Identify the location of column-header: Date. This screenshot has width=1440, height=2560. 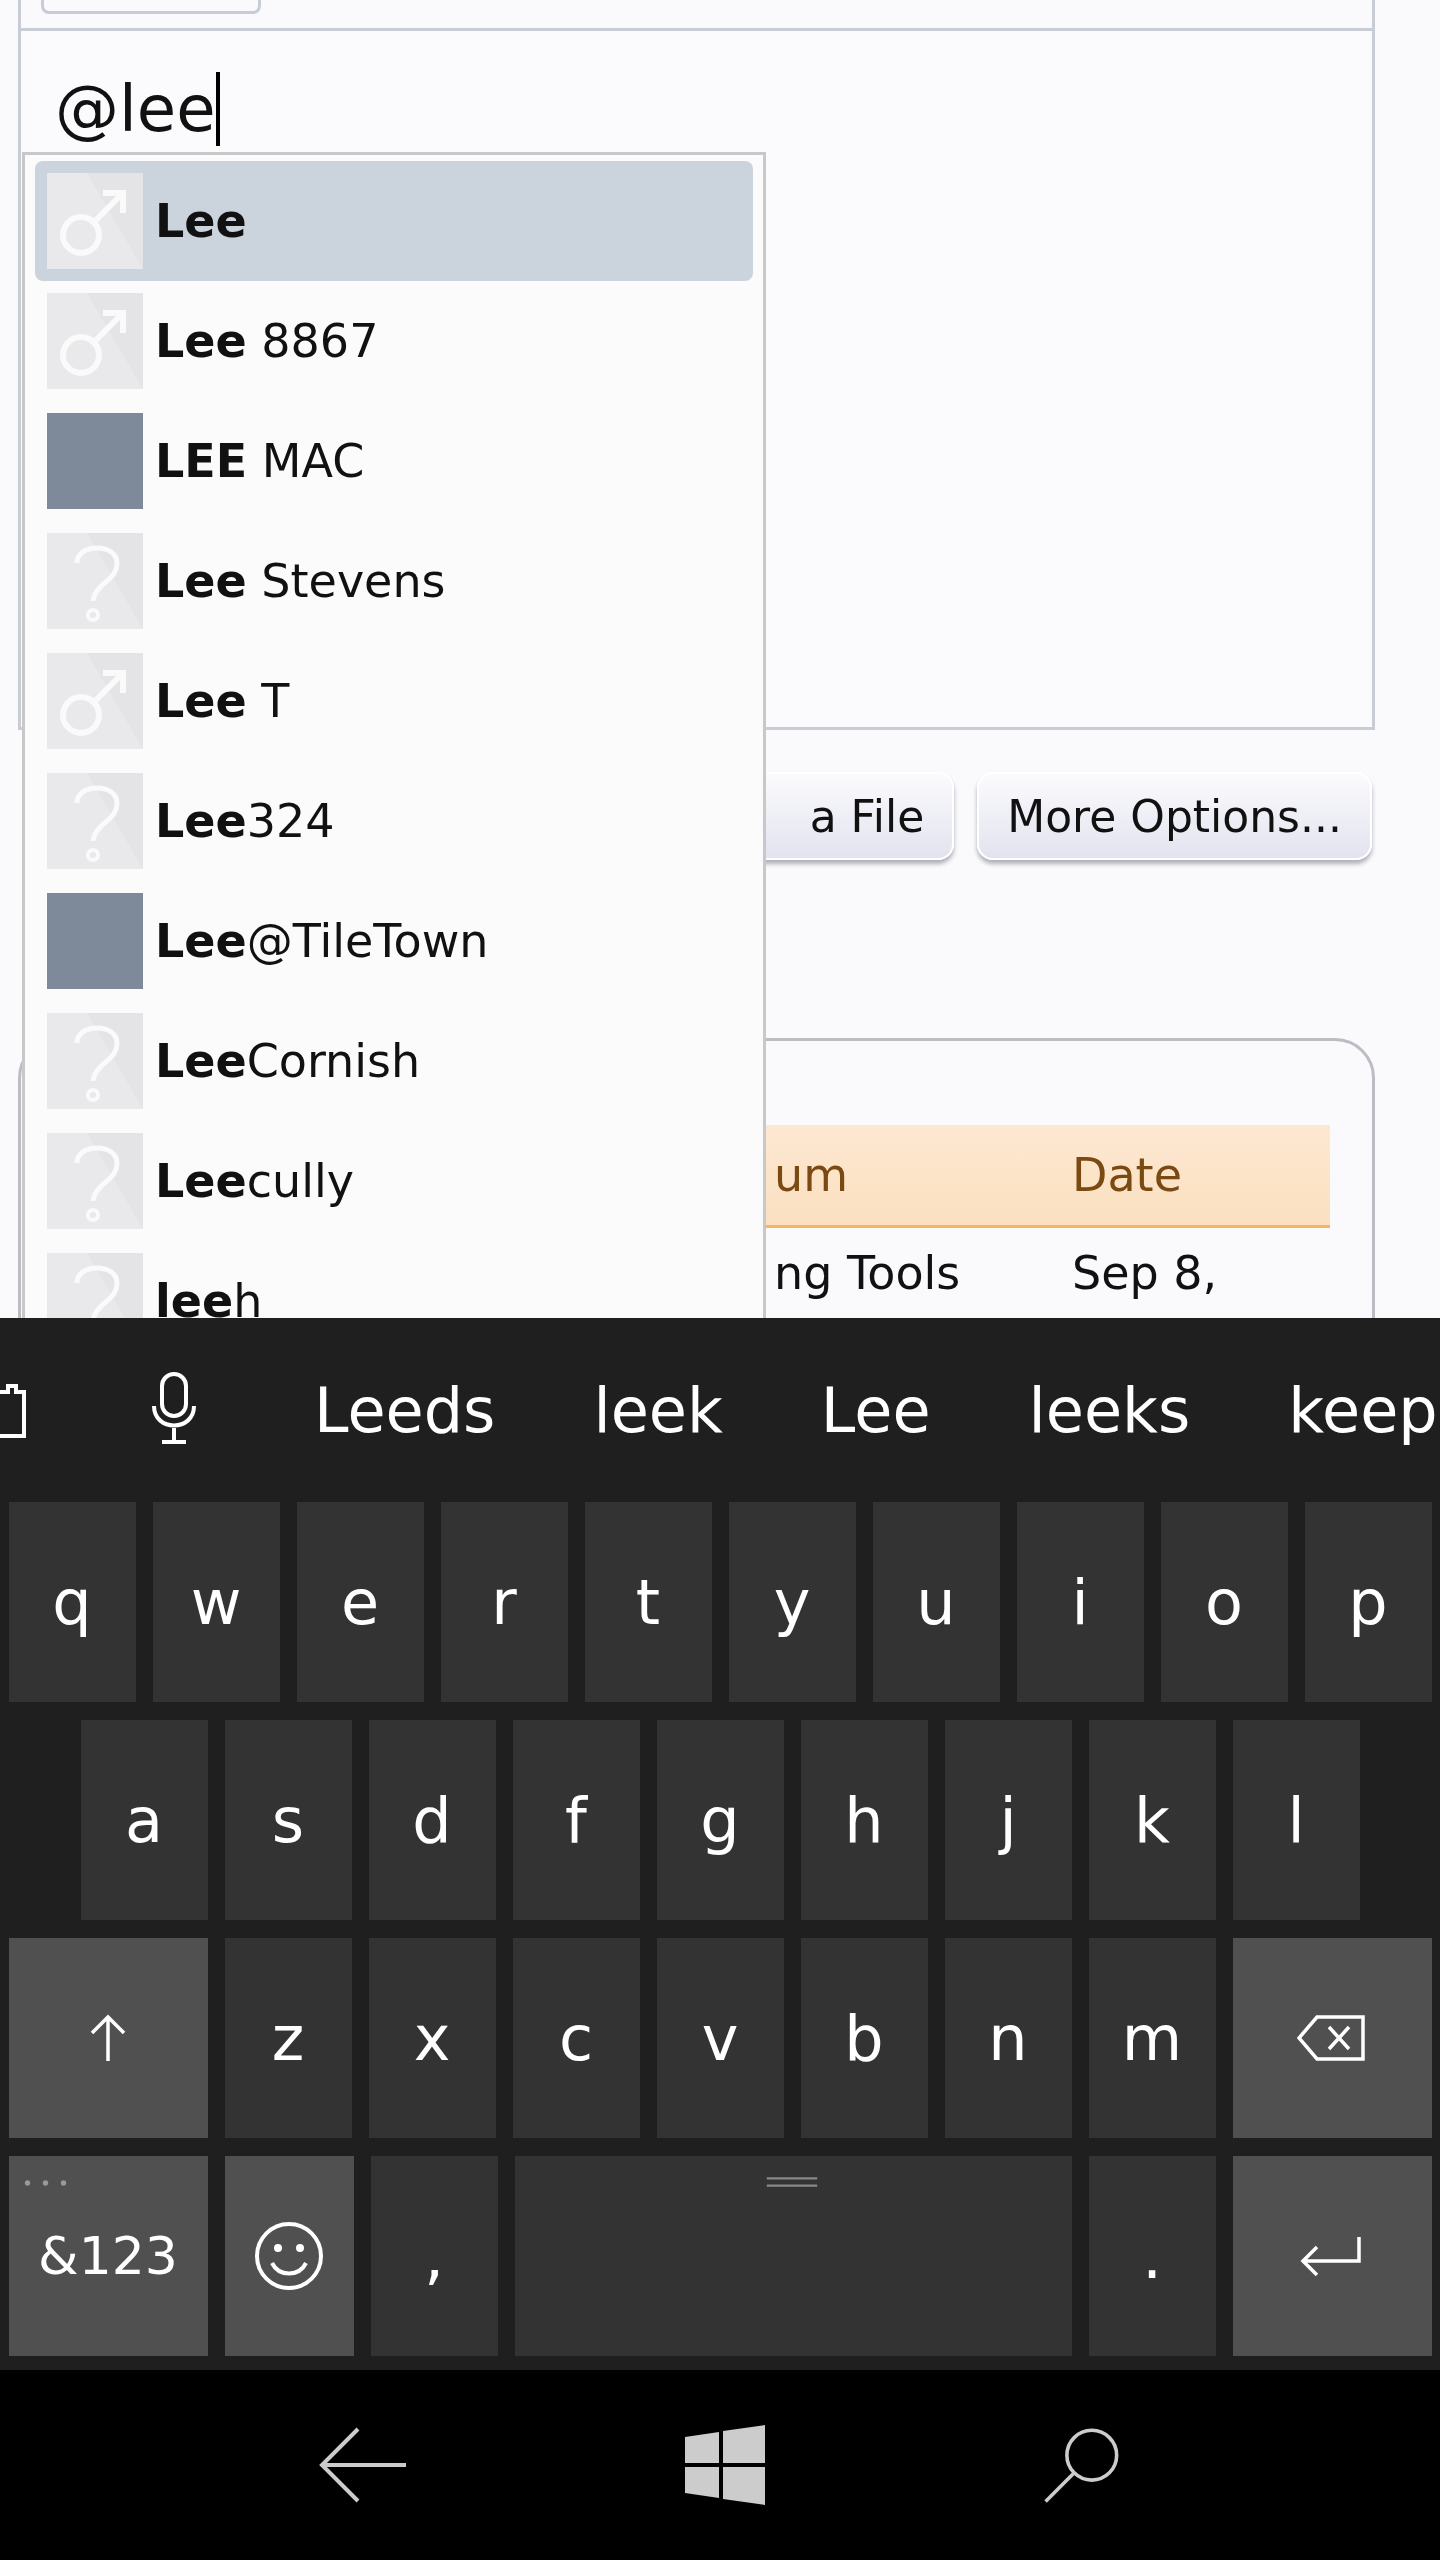
(1127, 1175).